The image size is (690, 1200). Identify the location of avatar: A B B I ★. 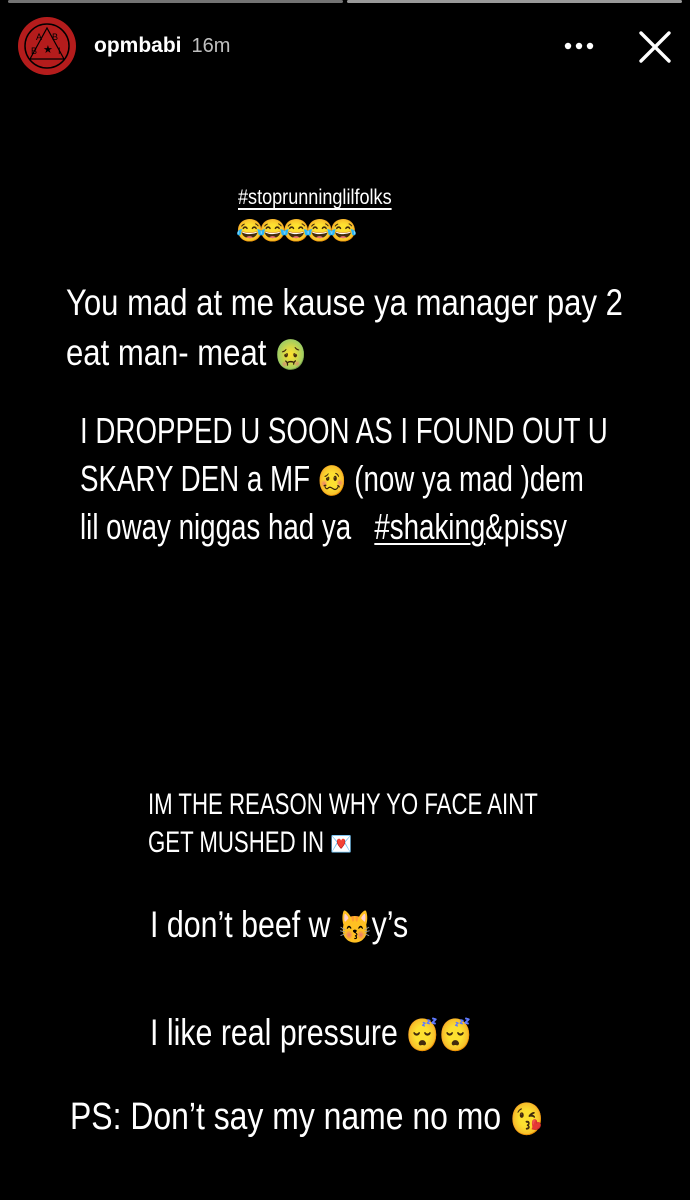
(47, 46).